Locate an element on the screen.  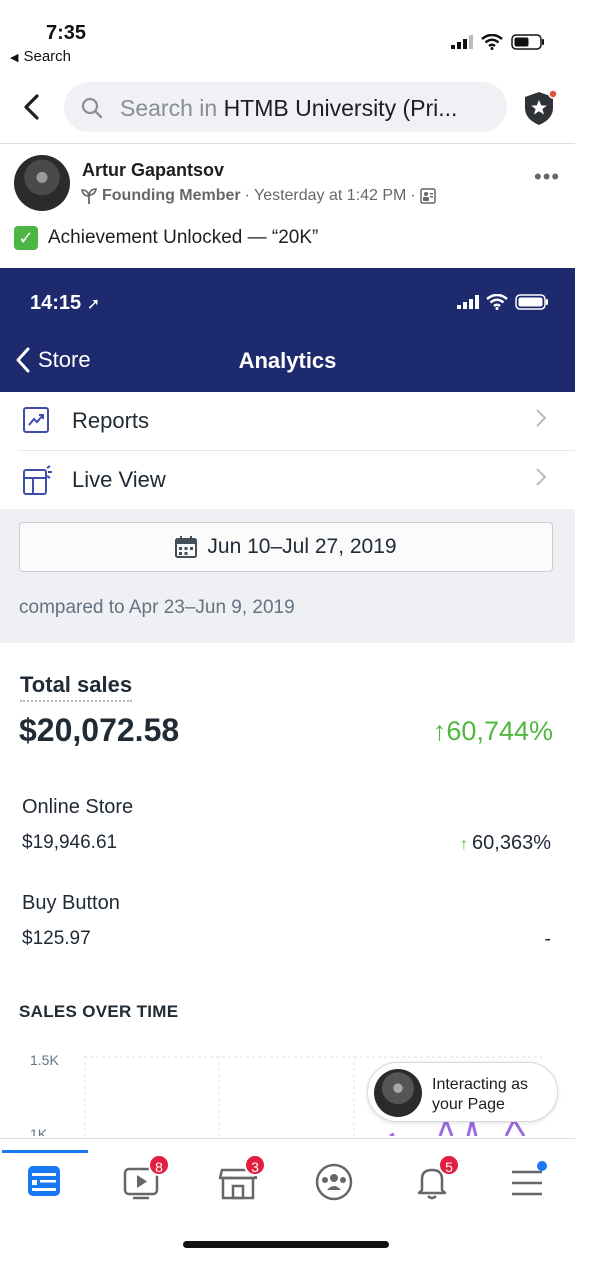
notifications-badge: 5 is located at coordinates (449, 1165).